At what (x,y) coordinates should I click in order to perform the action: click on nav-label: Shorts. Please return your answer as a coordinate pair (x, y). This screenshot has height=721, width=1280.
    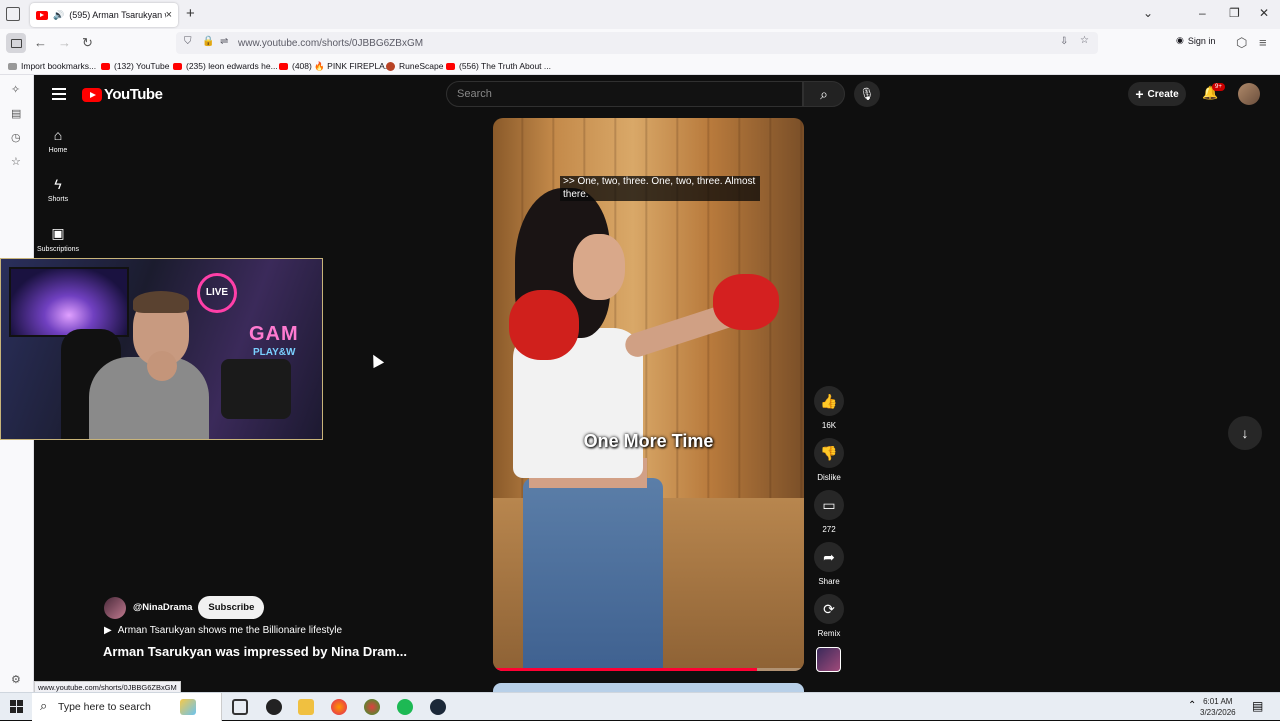
    Looking at the image, I should click on (58, 199).